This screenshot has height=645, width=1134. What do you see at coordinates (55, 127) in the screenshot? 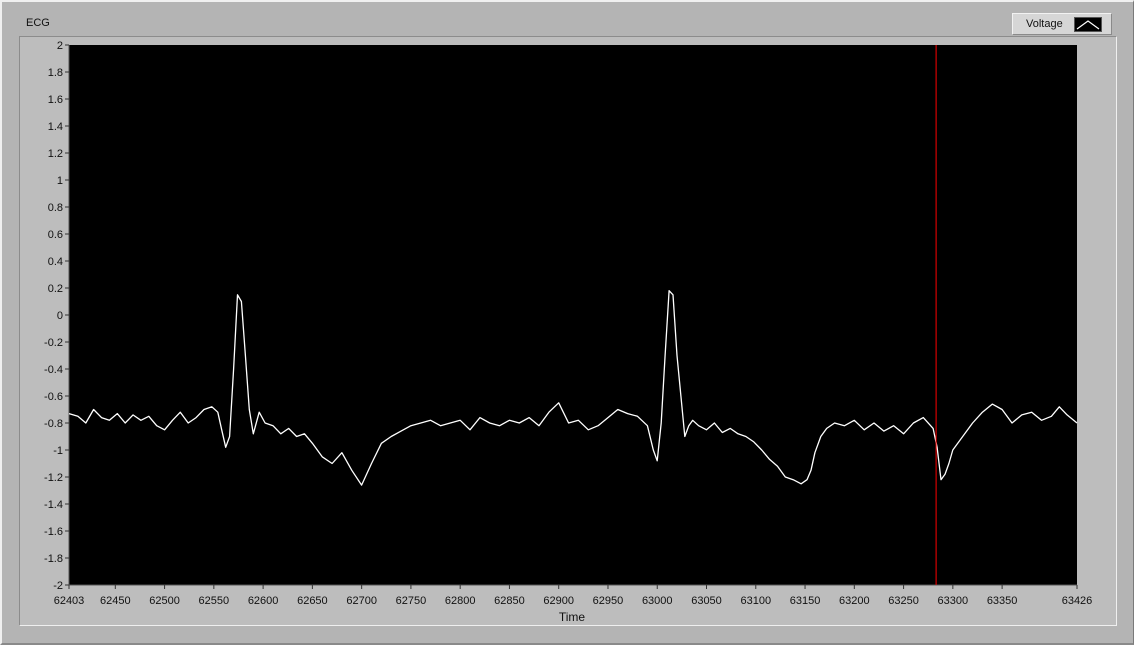
I see `y-tick-label: 1.4` at bounding box center [55, 127].